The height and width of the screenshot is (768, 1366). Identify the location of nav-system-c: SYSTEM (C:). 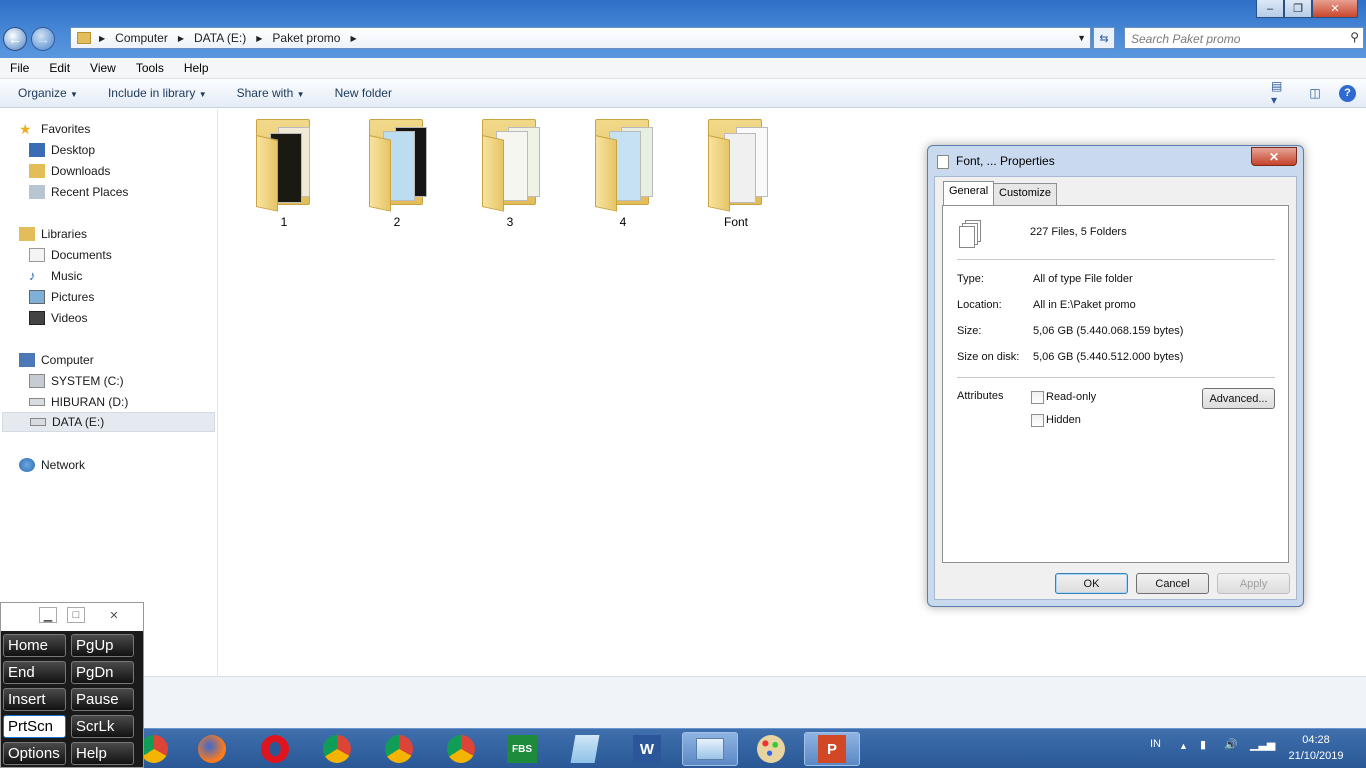
(76, 381).